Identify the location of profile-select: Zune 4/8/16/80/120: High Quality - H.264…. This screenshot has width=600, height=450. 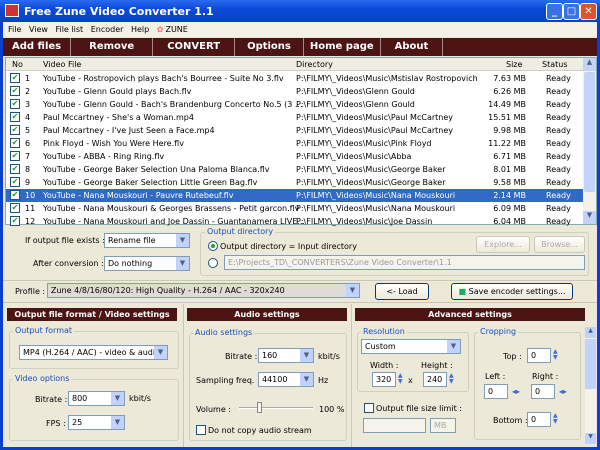
(203, 290).